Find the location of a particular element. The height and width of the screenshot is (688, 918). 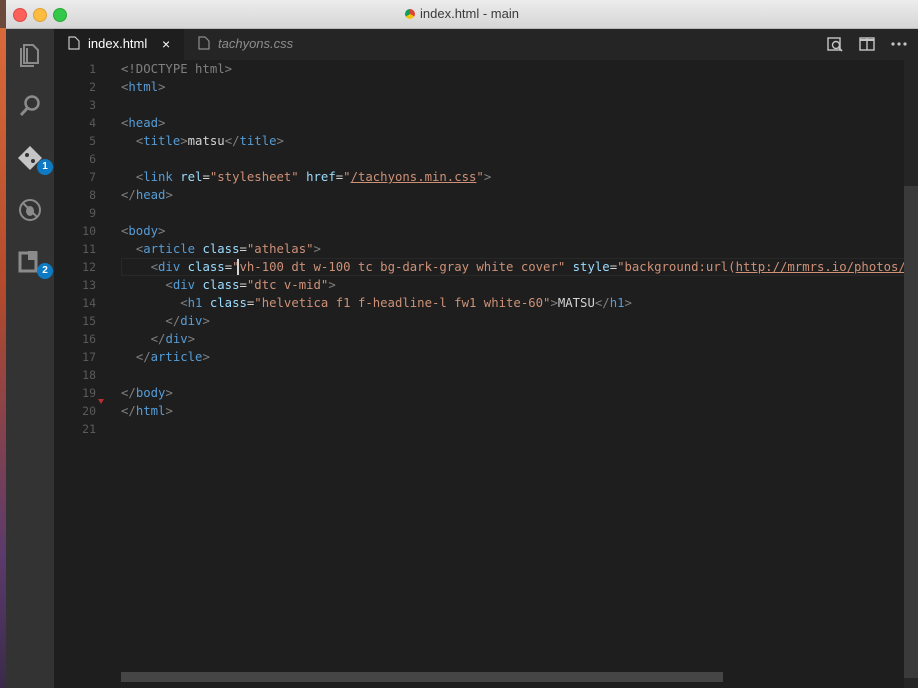

text-cursor is located at coordinates (238, 267).